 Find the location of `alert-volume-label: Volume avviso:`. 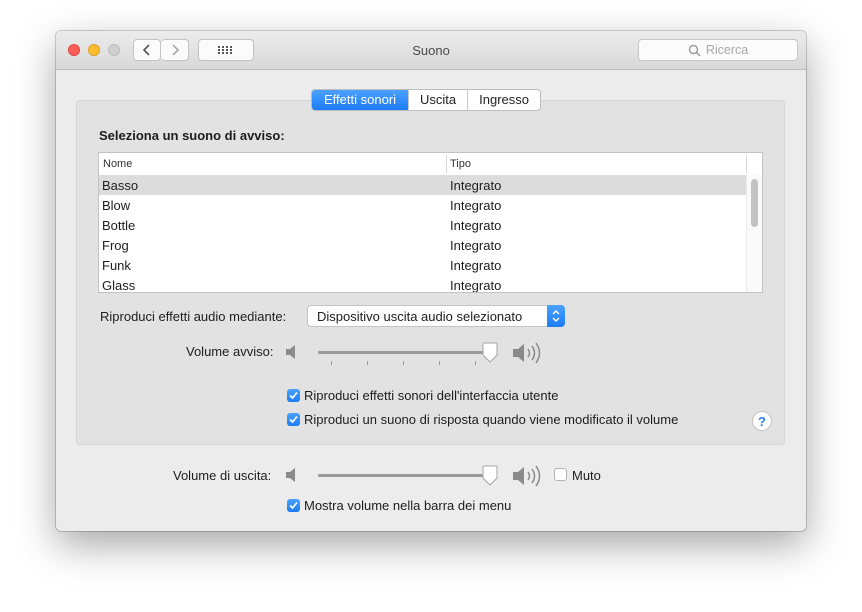

alert-volume-label: Volume avviso: is located at coordinates (230, 351).